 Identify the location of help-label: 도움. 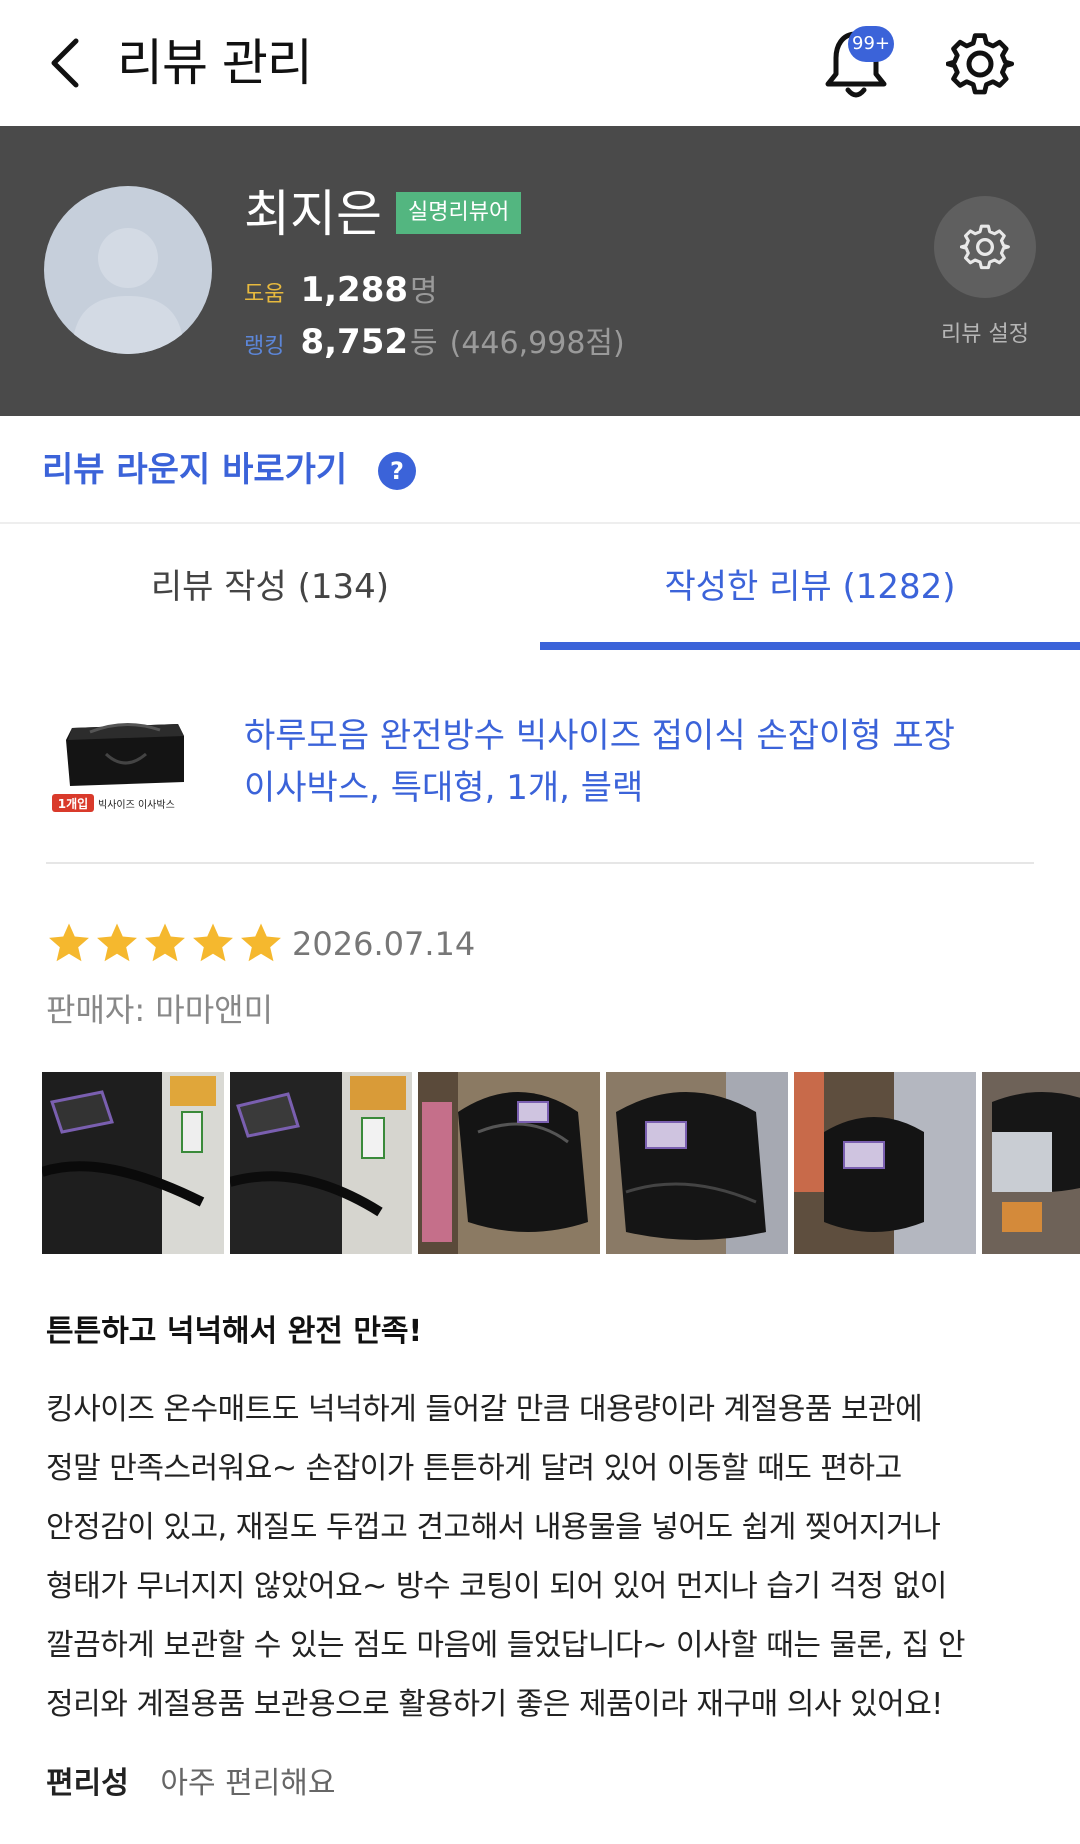
(264, 294).